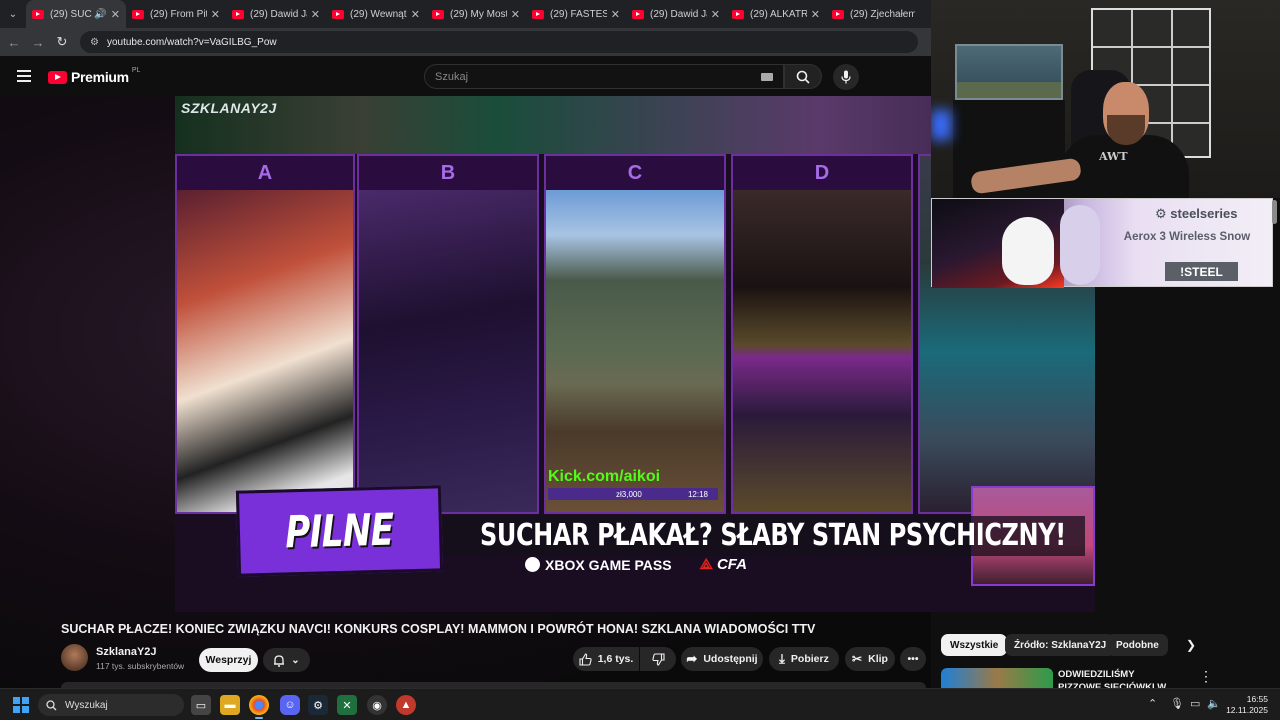 The width and height of the screenshot is (1280, 720). What do you see at coordinates (878, 659) in the screenshot?
I see `clip-label: Klip` at bounding box center [878, 659].